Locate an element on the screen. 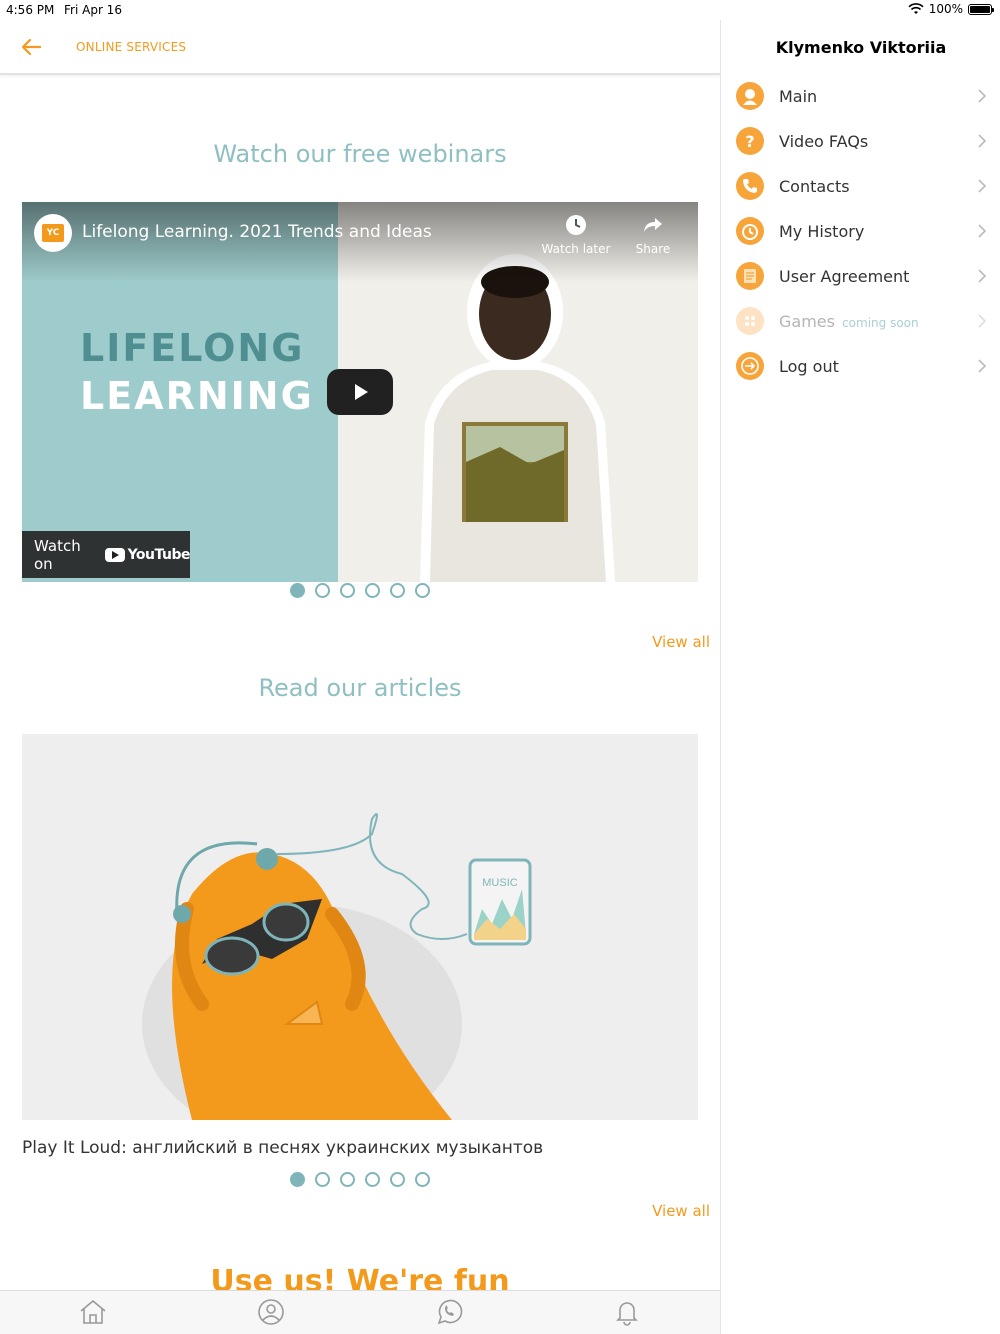 The height and width of the screenshot is (1334, 1000). question-icon: ? is located at coordinates (750, 141).